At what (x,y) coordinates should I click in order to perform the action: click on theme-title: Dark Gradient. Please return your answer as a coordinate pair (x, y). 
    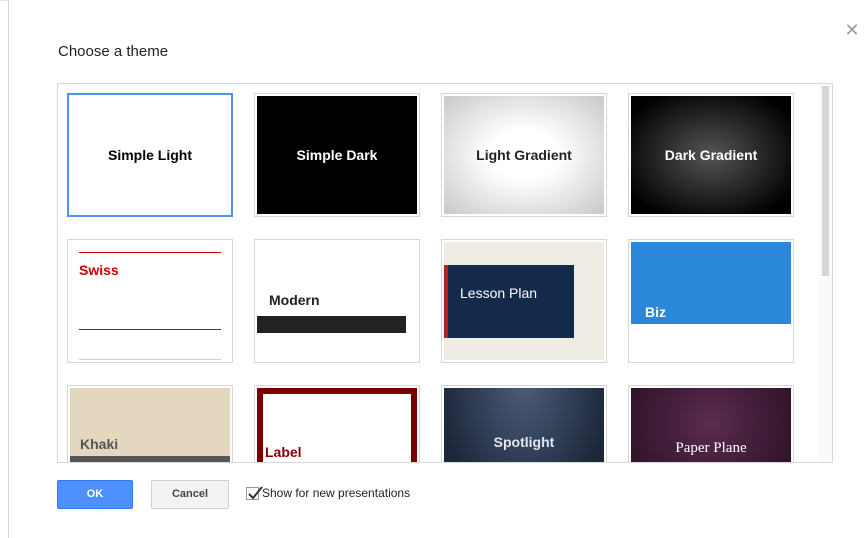
    Looking at the image, I should click on (711, 155).